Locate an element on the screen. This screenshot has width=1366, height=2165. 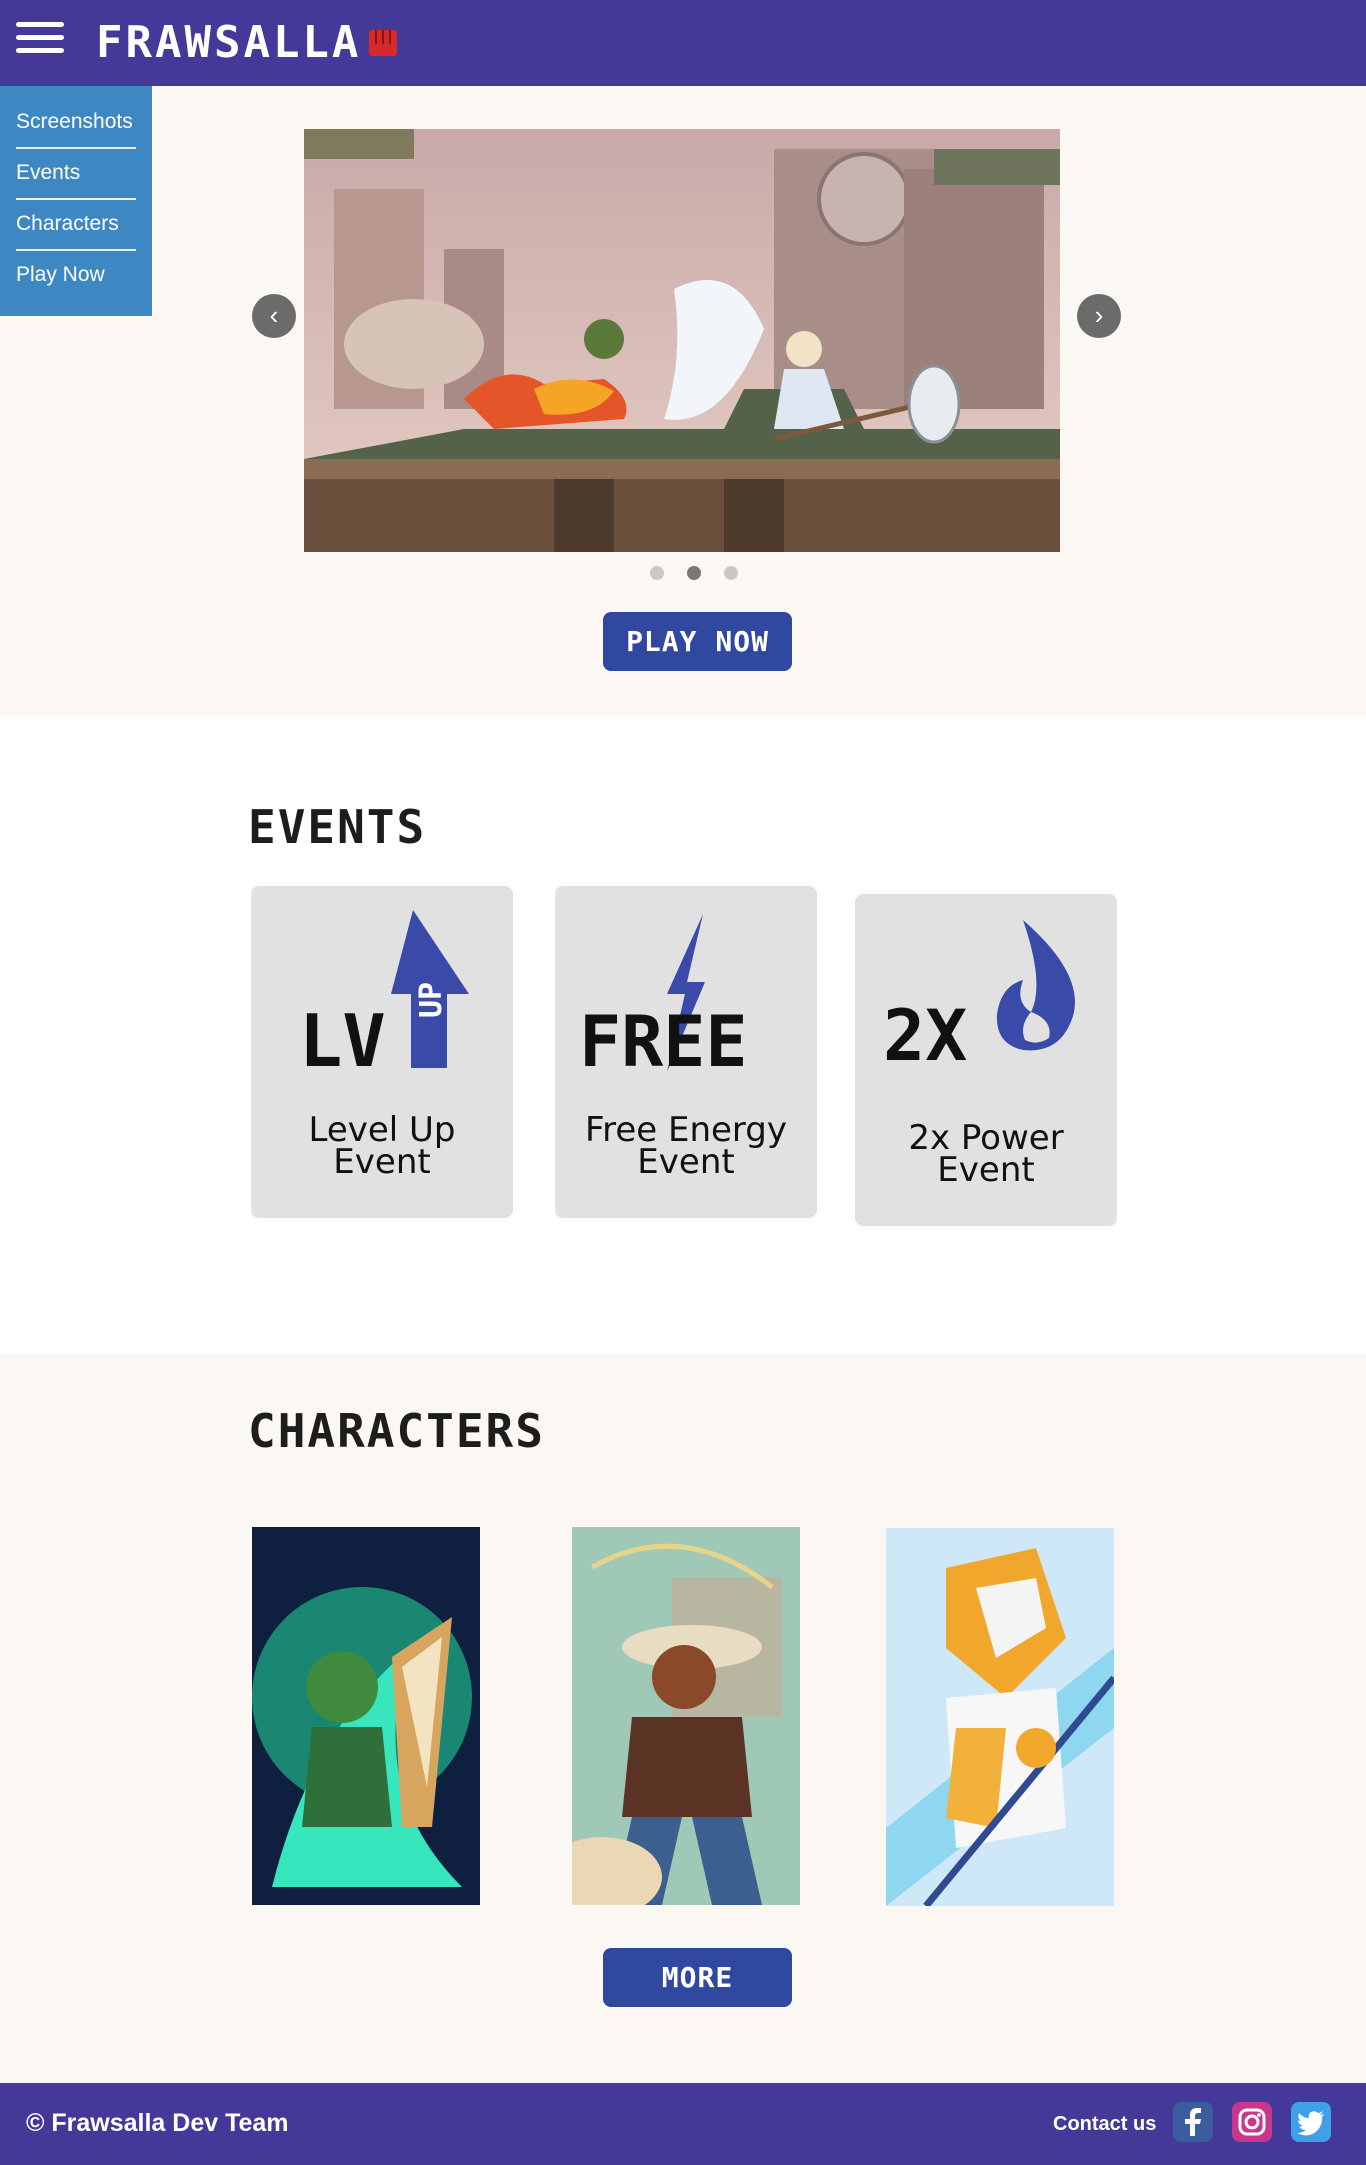
event-card-label: Level Up Event is located at coordinates (382, 1147).